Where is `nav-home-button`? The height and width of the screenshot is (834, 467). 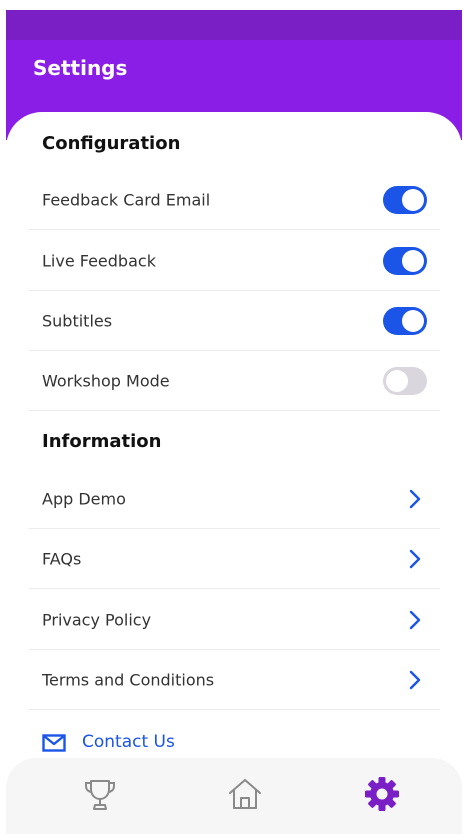
nav-home-button is located at coordinates (245, 794).